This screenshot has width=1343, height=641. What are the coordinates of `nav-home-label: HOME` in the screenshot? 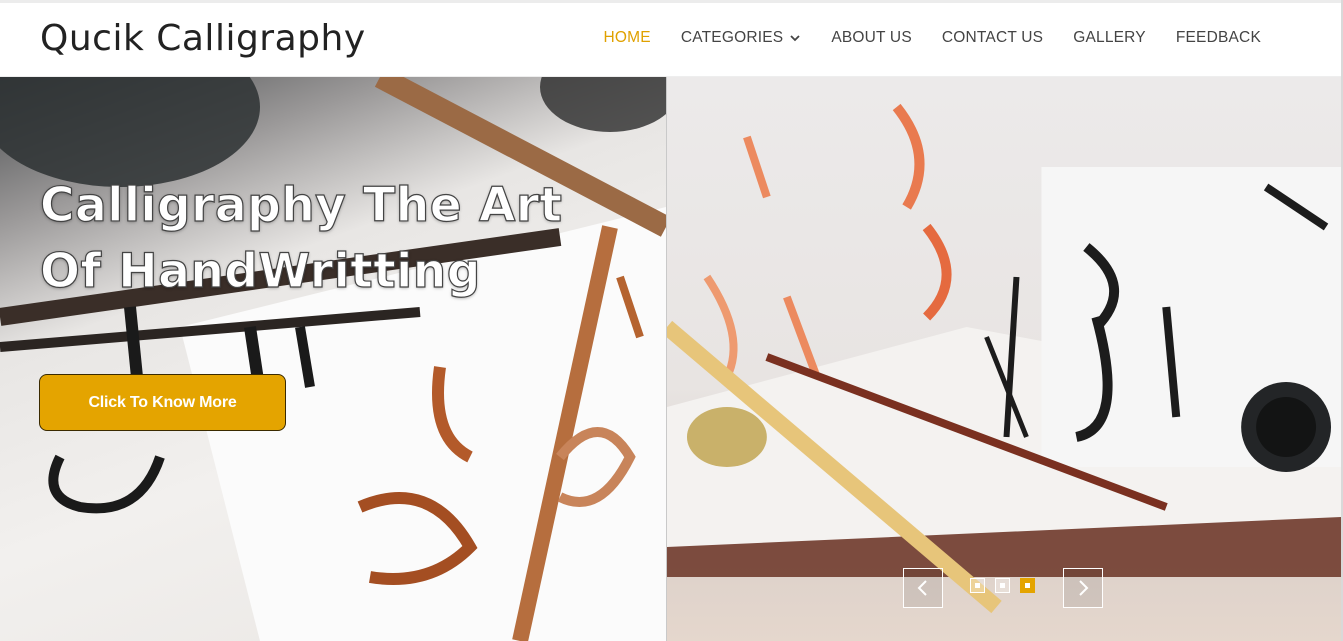 It's located at (627, 37).